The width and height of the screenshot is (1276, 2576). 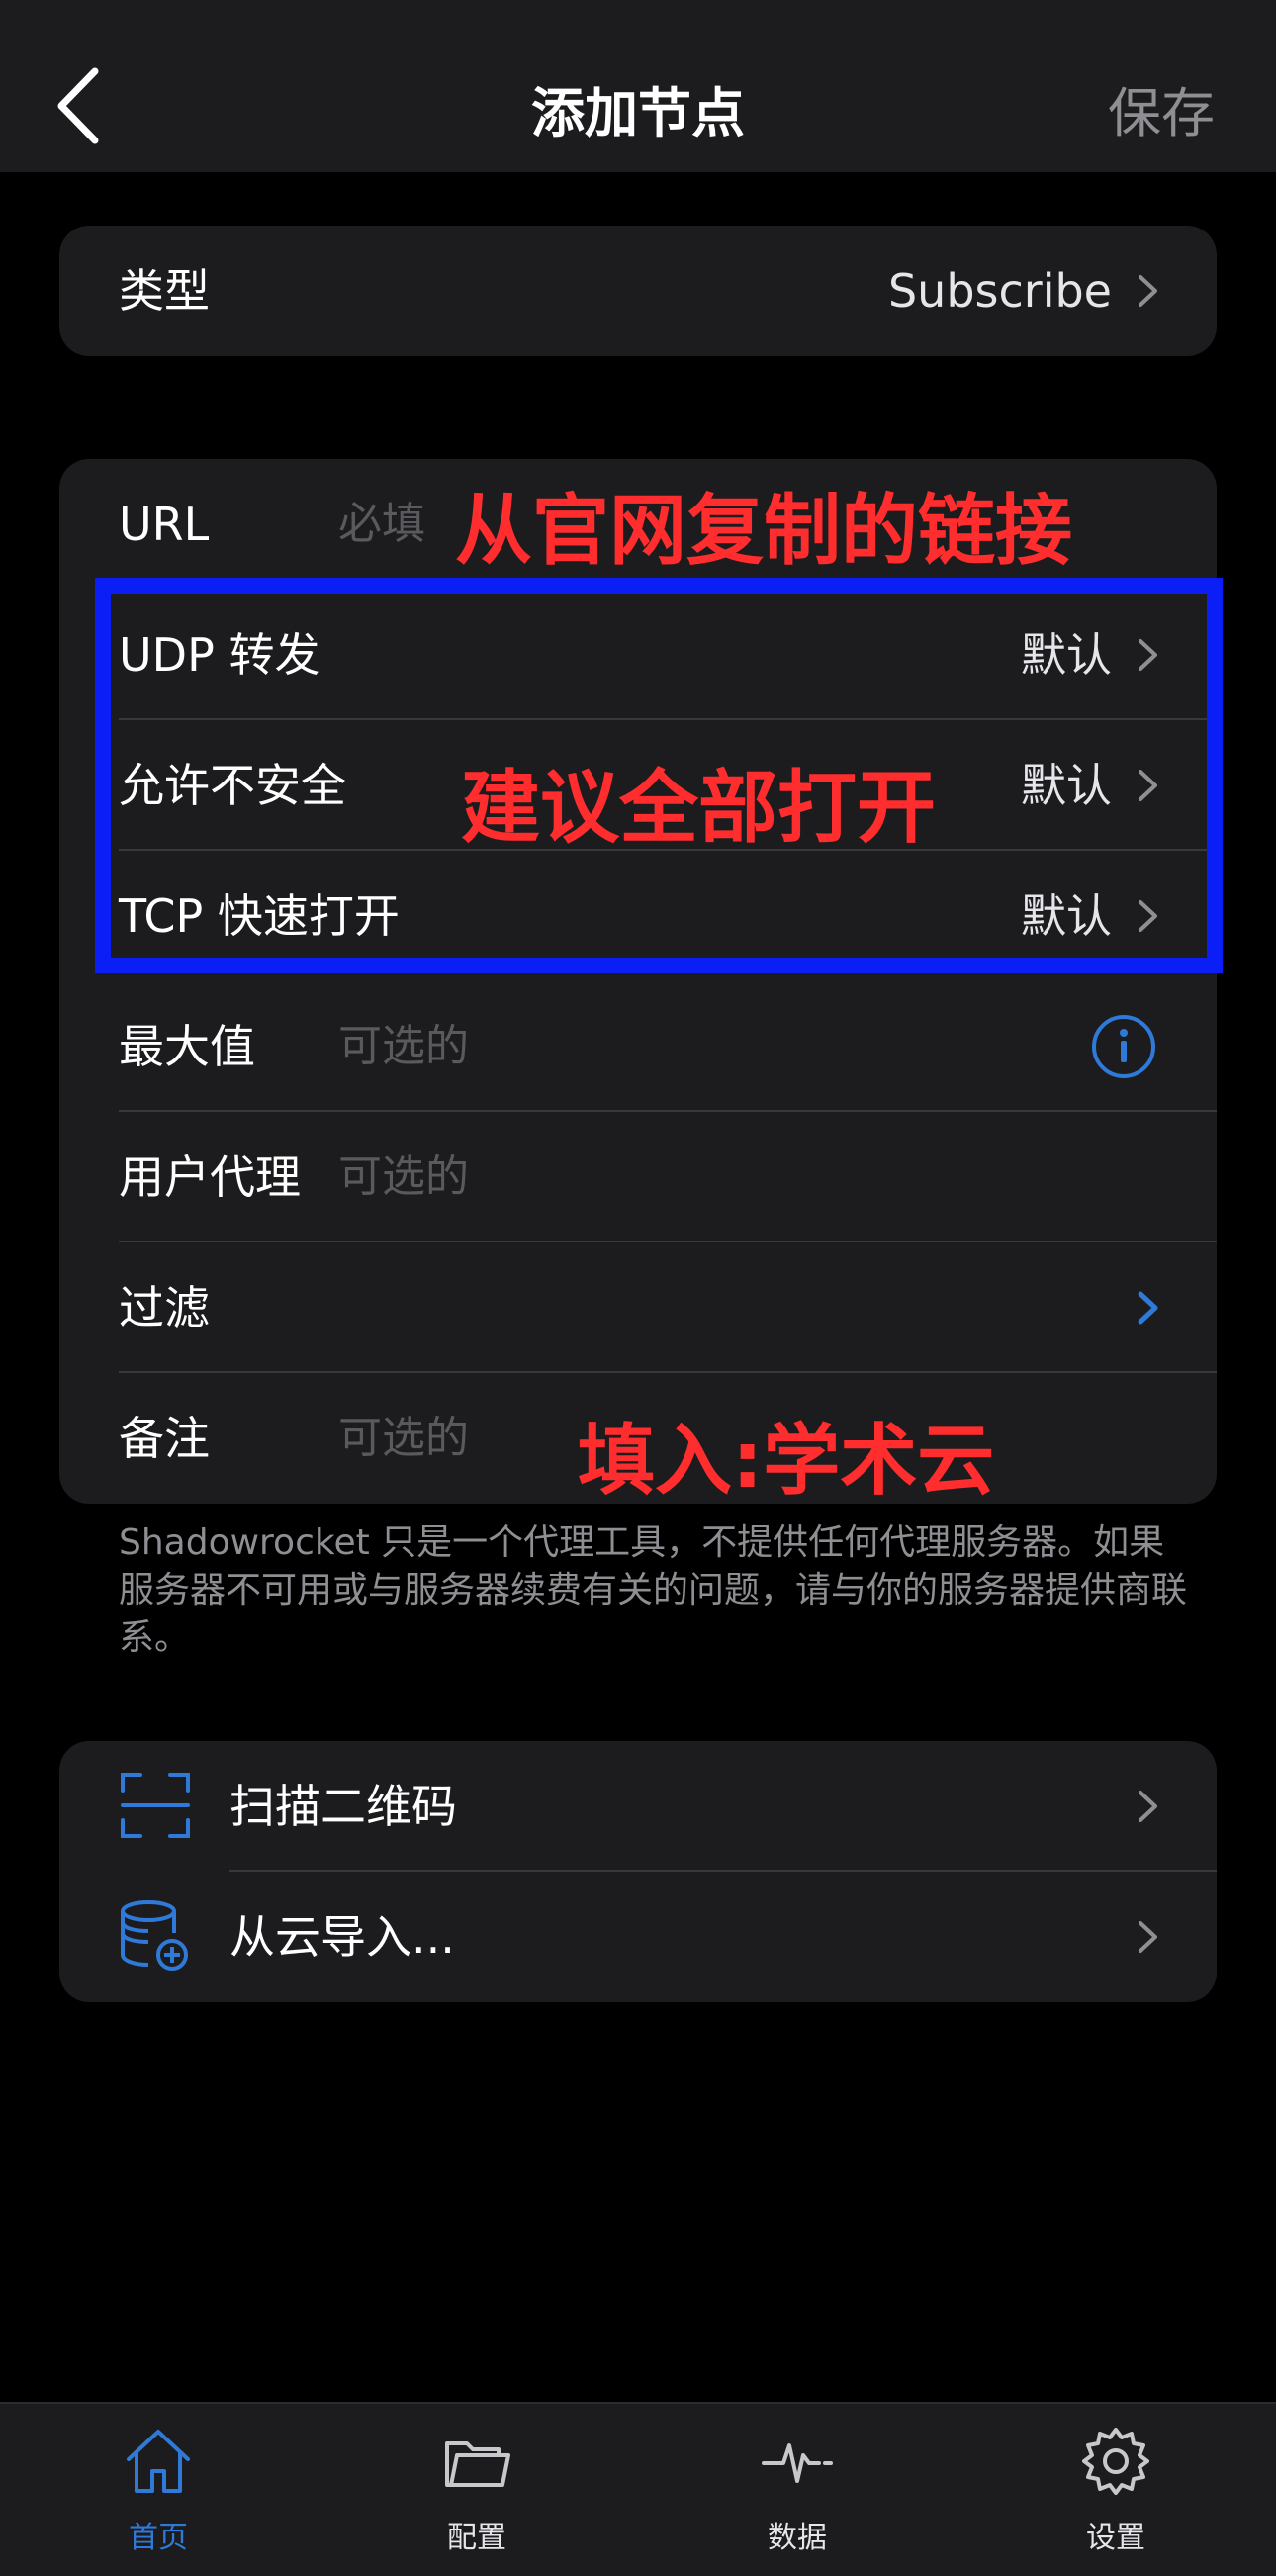 What do you see at coordinates (638, 2489) in the screenshot?
I see `tab-bar: 首页 配置 数据 设置` at bounding box center [638, 2489].